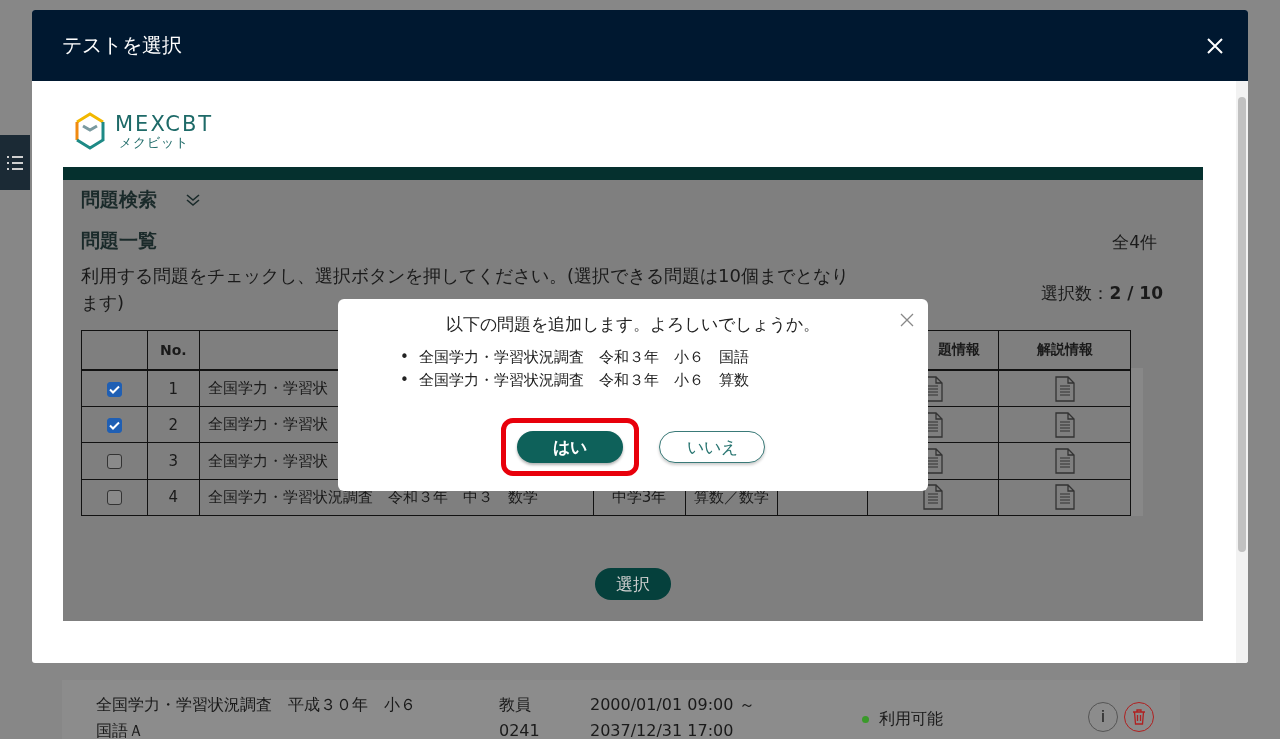 This screenshot has width=1280, height=739. I want to click on column-header: 題情報, so click(959, 349).